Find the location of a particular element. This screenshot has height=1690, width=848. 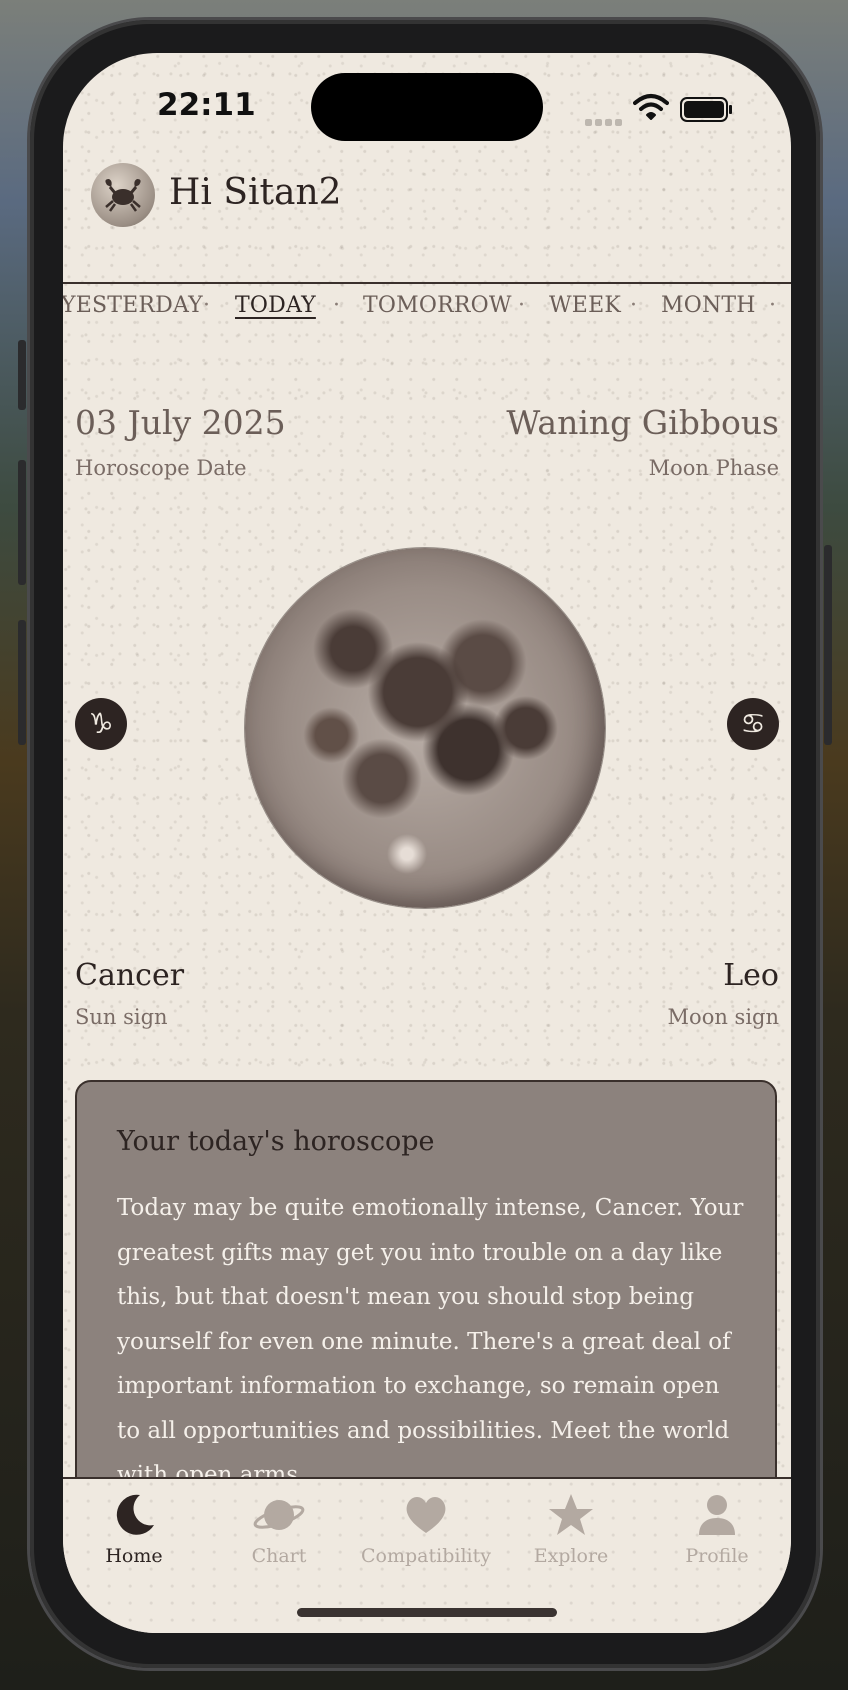

tab-today: TODAY is located at coordinates (275, 305).